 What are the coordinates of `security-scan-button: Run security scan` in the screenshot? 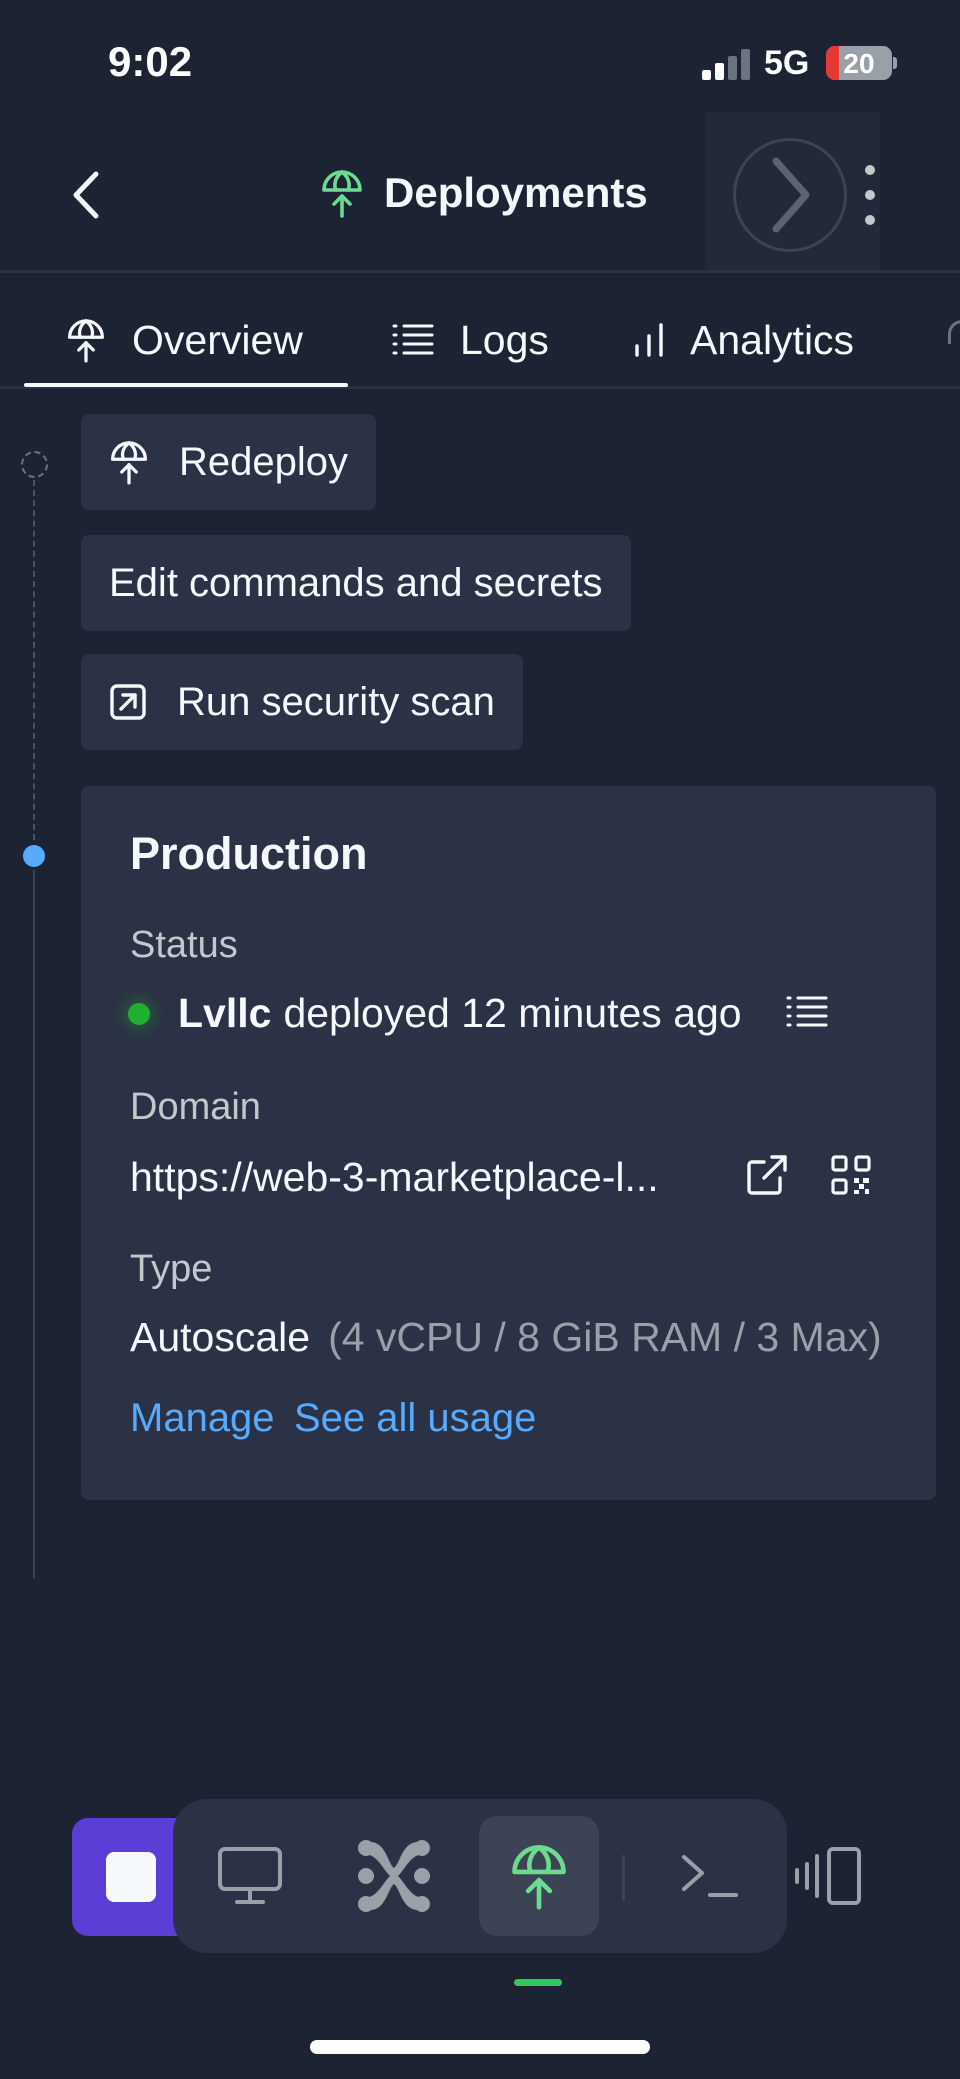 It's located at (302, 702).